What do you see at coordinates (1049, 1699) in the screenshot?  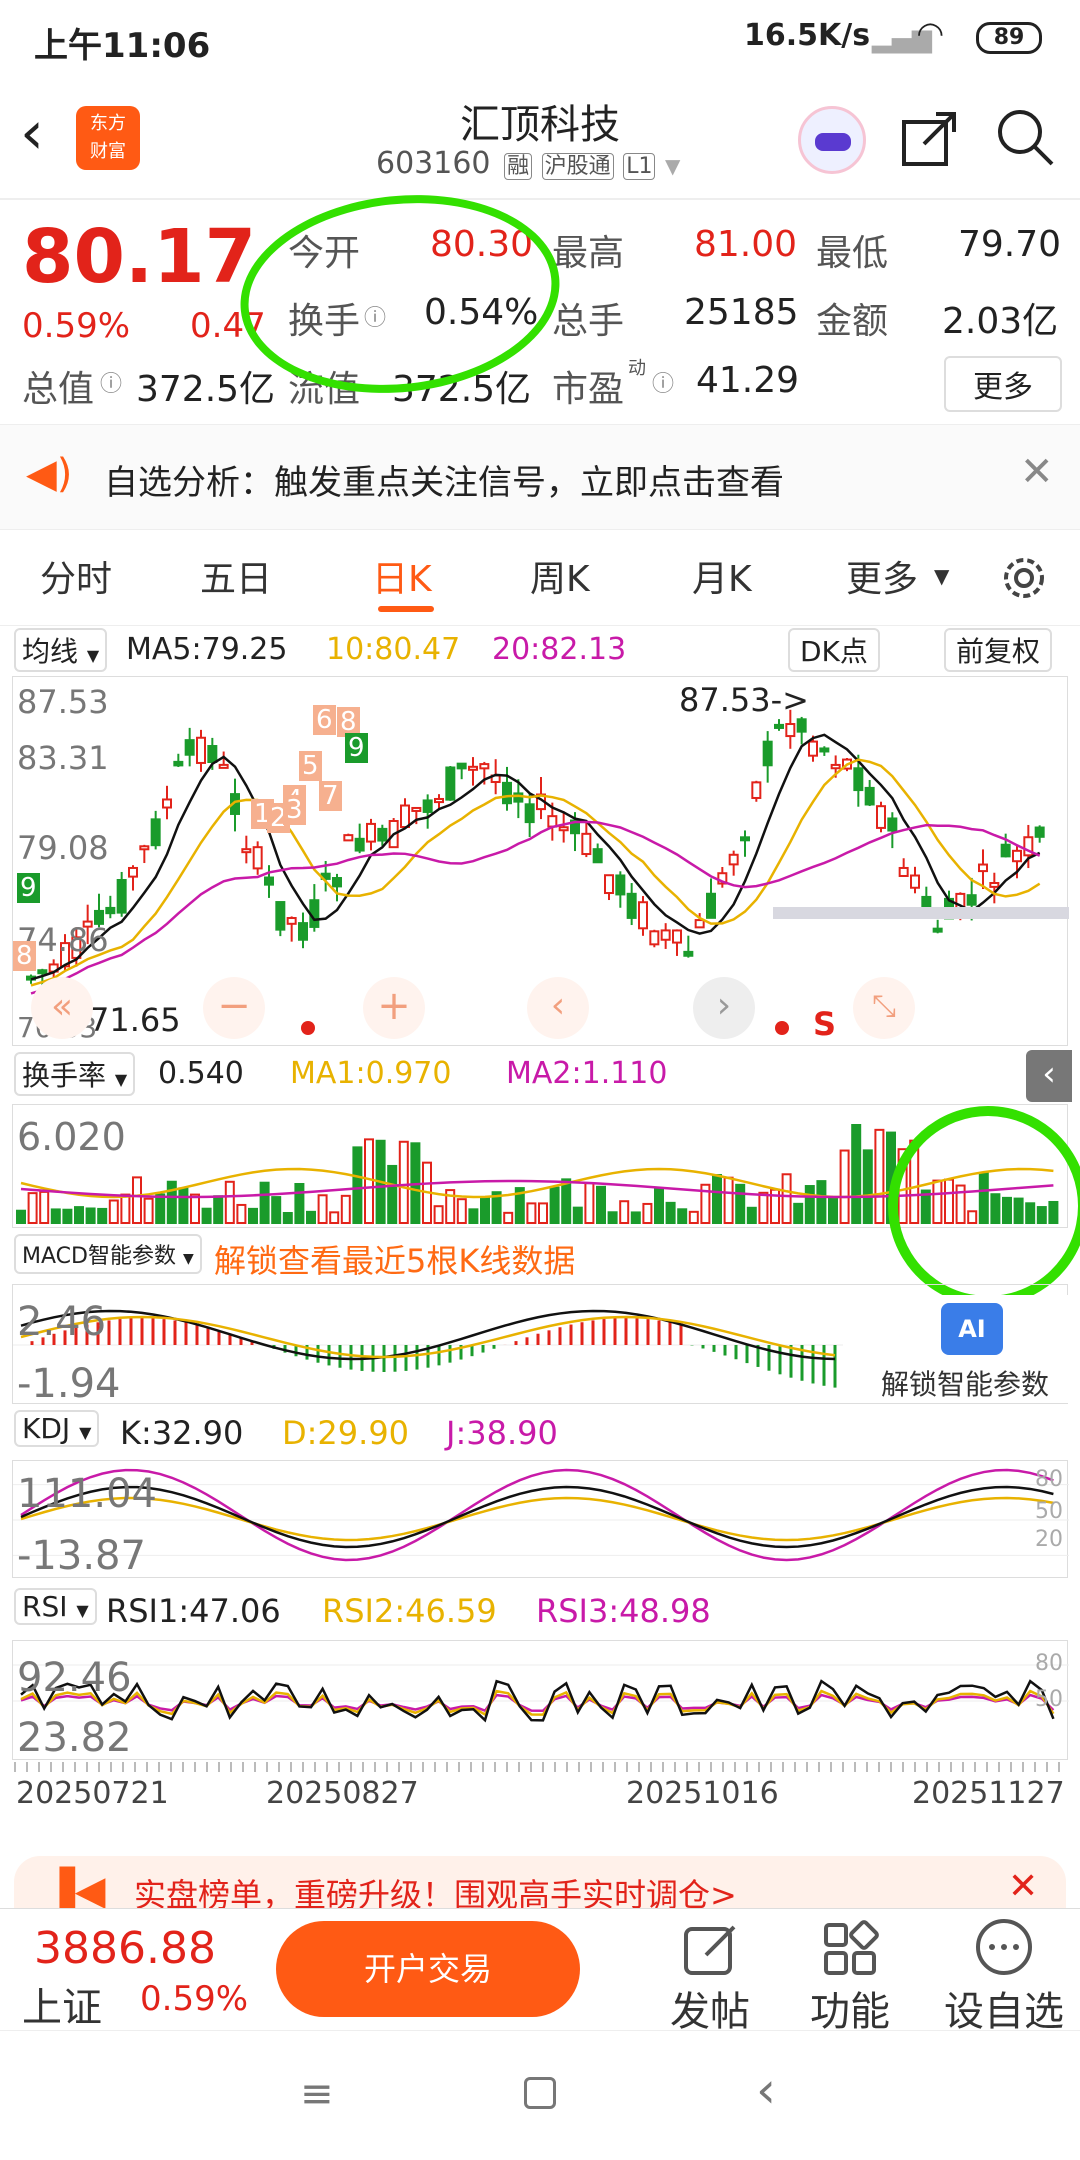 I see `rsi-level-50: 50` at bounding box center [1049, 1699].